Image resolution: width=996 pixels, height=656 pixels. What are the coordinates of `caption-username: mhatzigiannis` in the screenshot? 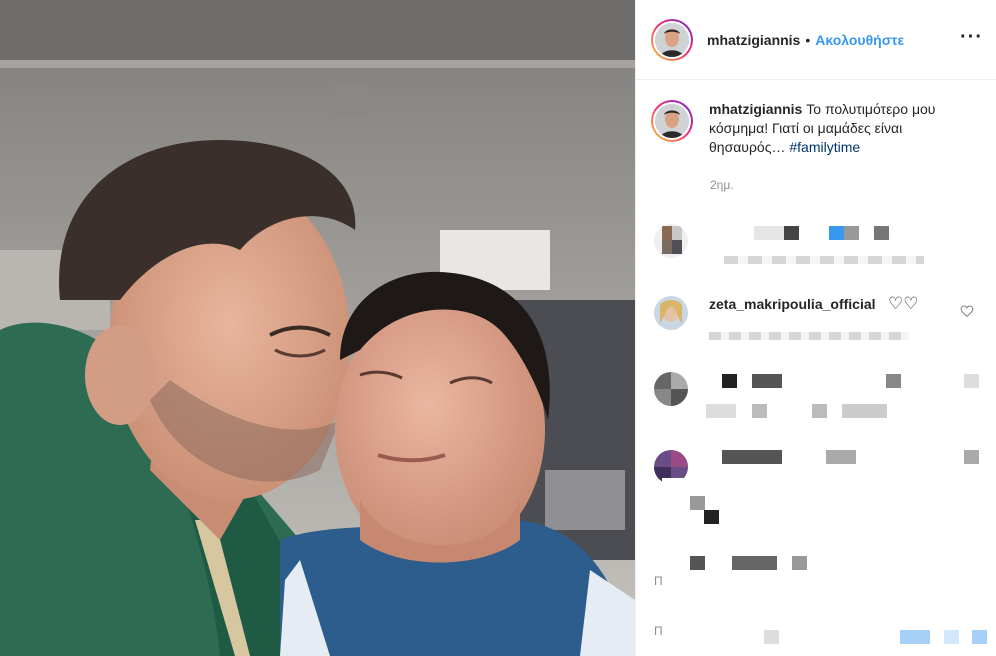 It's located at (755, 109).